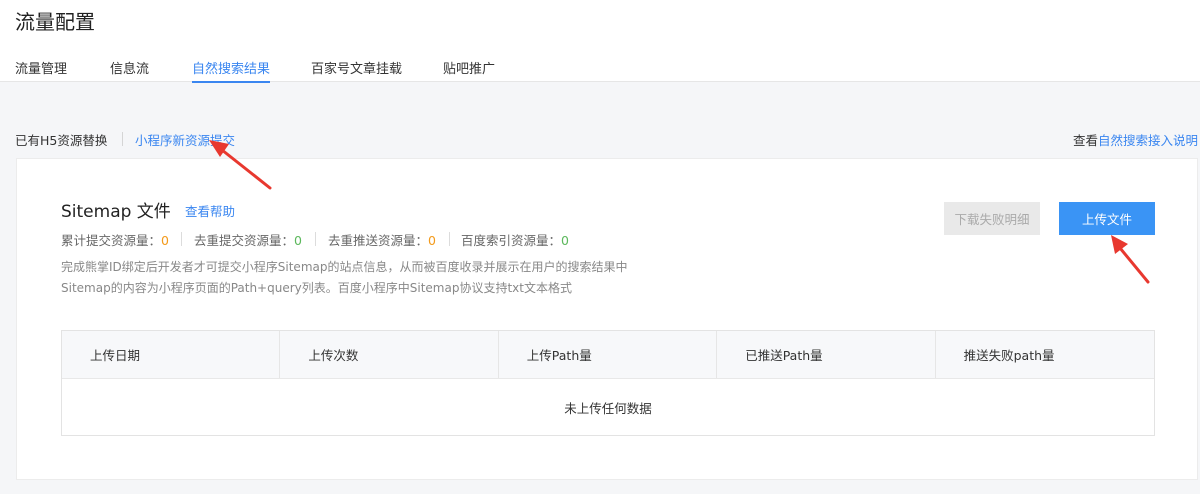 This screenshot has width=1200, height=494. I want to click on stat-label: 百度索引资源量：, so click(511, 240).